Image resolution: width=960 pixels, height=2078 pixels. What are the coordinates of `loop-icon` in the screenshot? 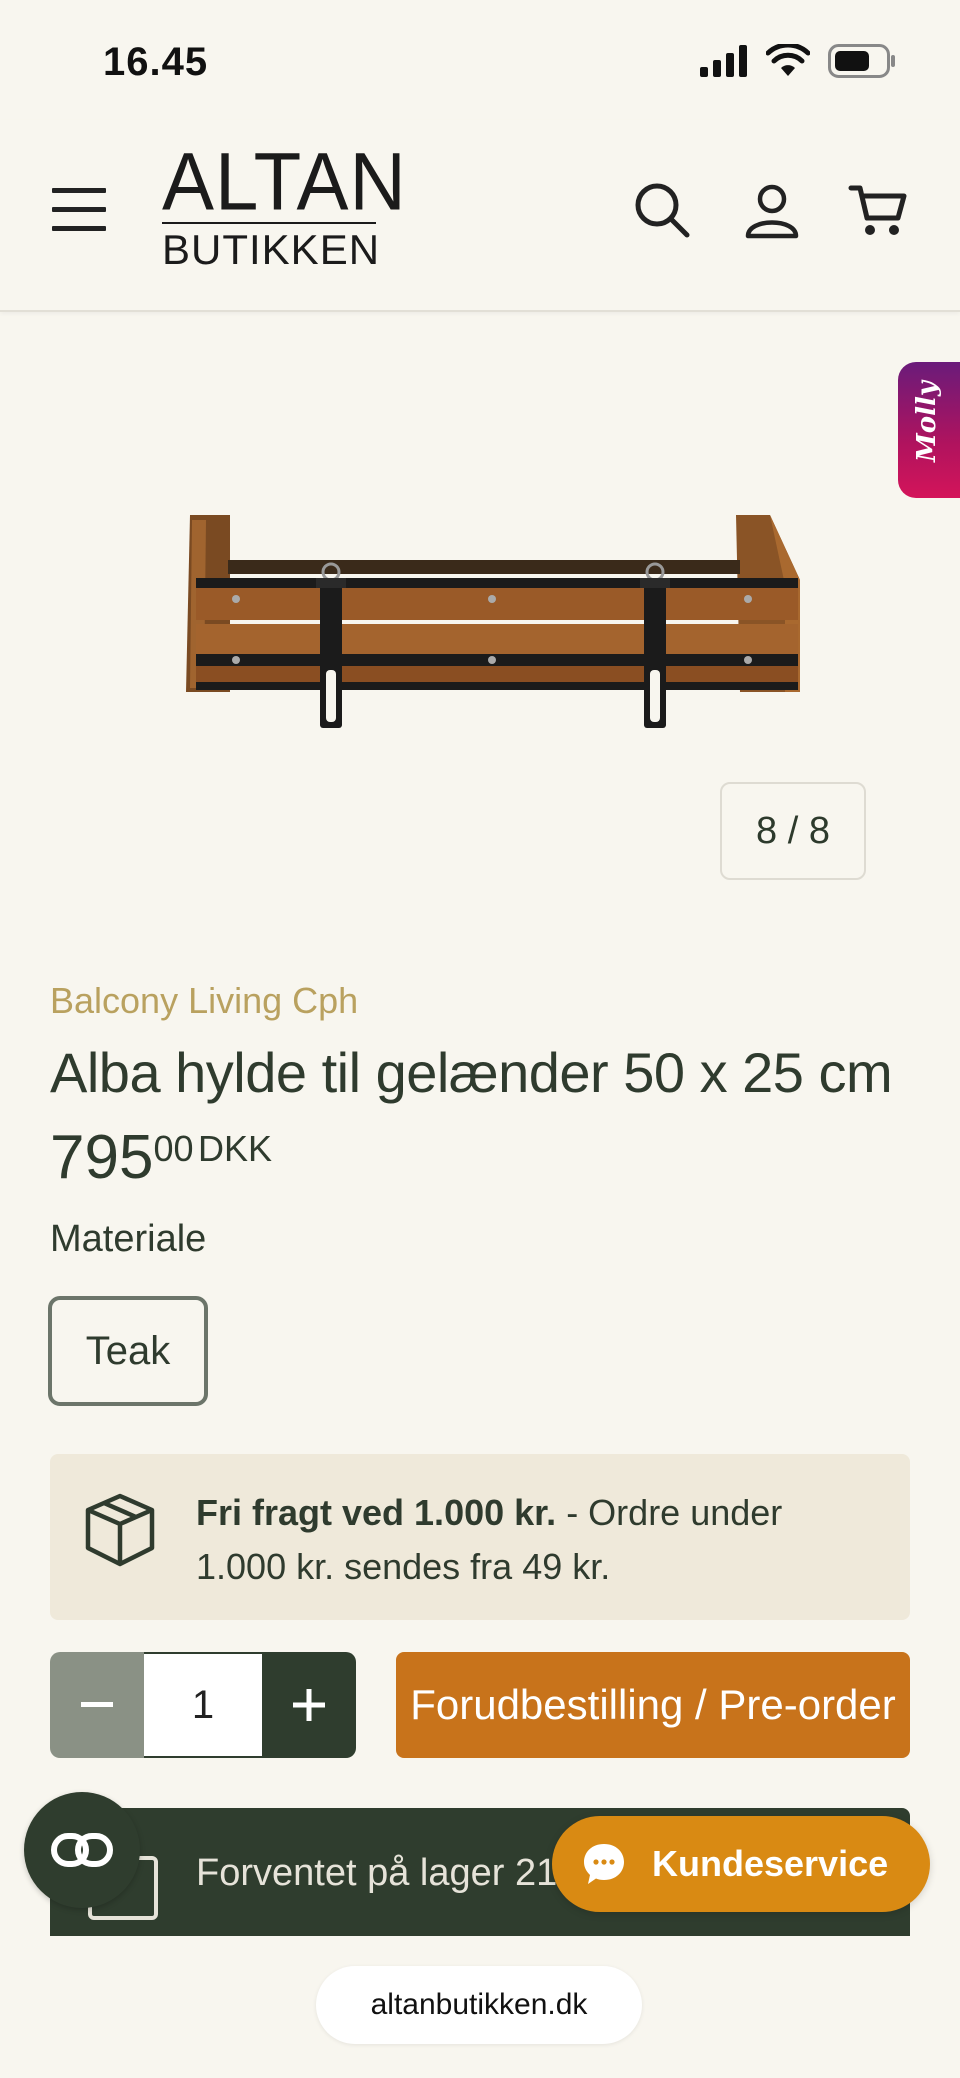 It's located at (82, 1850).